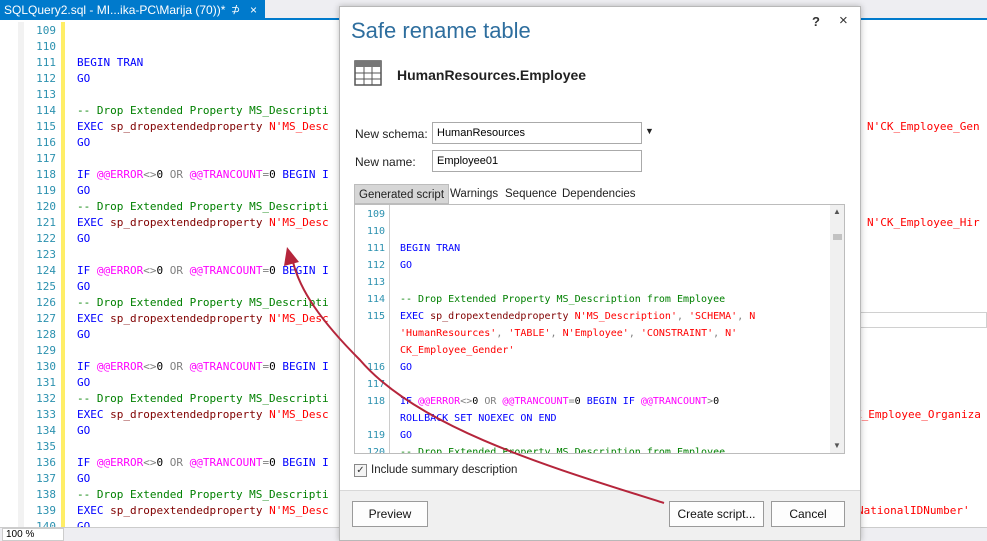  Describe the element at coordinates (46, 430) in the screenshot. I see `line-number: 134` at that location.